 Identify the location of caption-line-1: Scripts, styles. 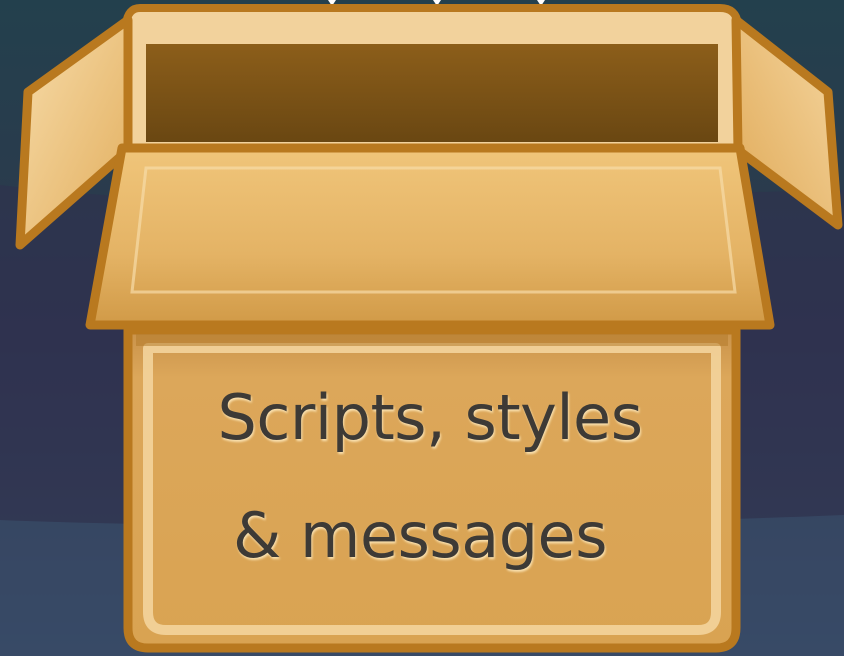
(430, 417).